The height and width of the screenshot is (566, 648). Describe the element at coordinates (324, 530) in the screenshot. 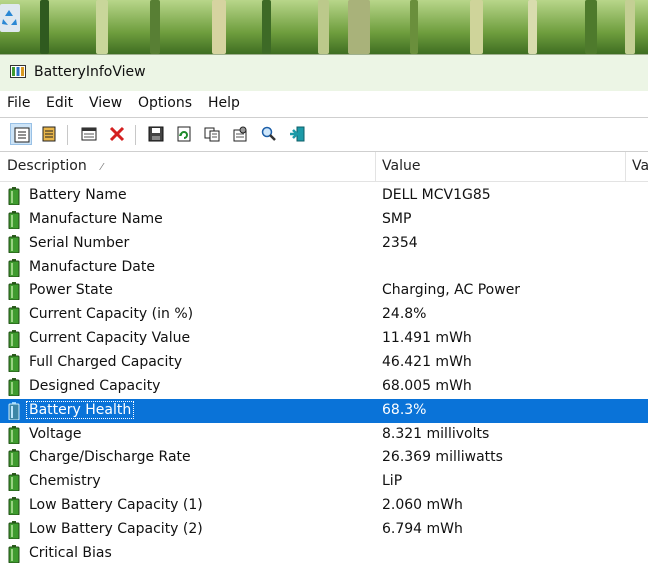

I see `table-row: Low Battery Capacity (2) 6.794 mWh` at that location.